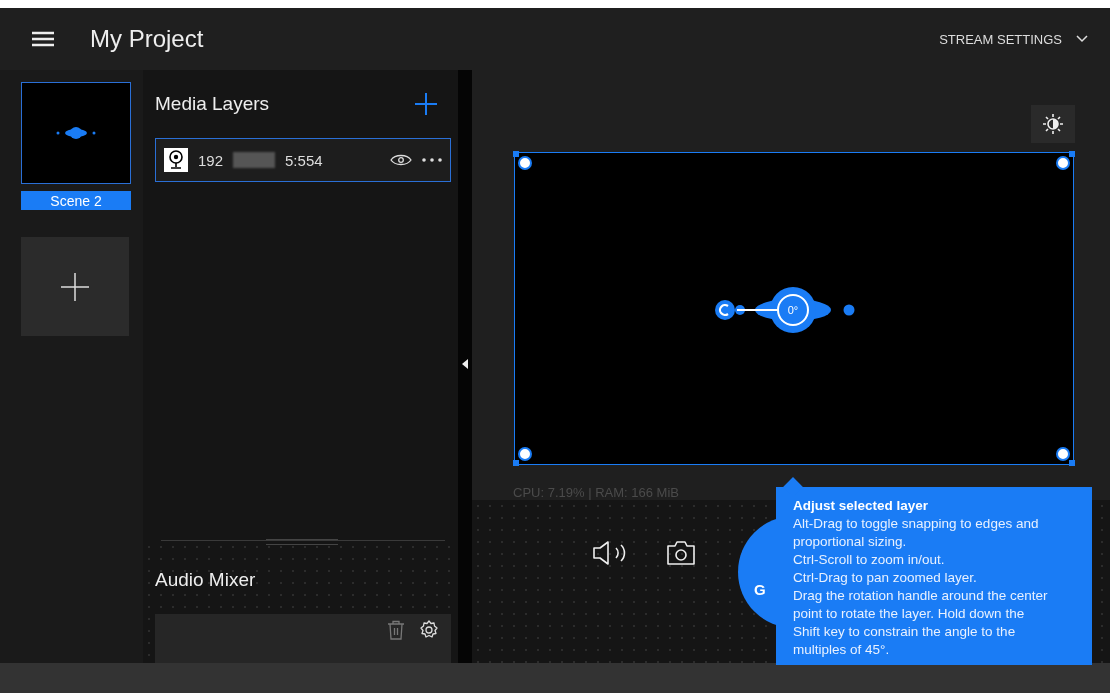  What do you see at coordinates (212, 104) in the screenshot?
I see `media-layers-heading: Media Layers` at bounding box center [212, 104].